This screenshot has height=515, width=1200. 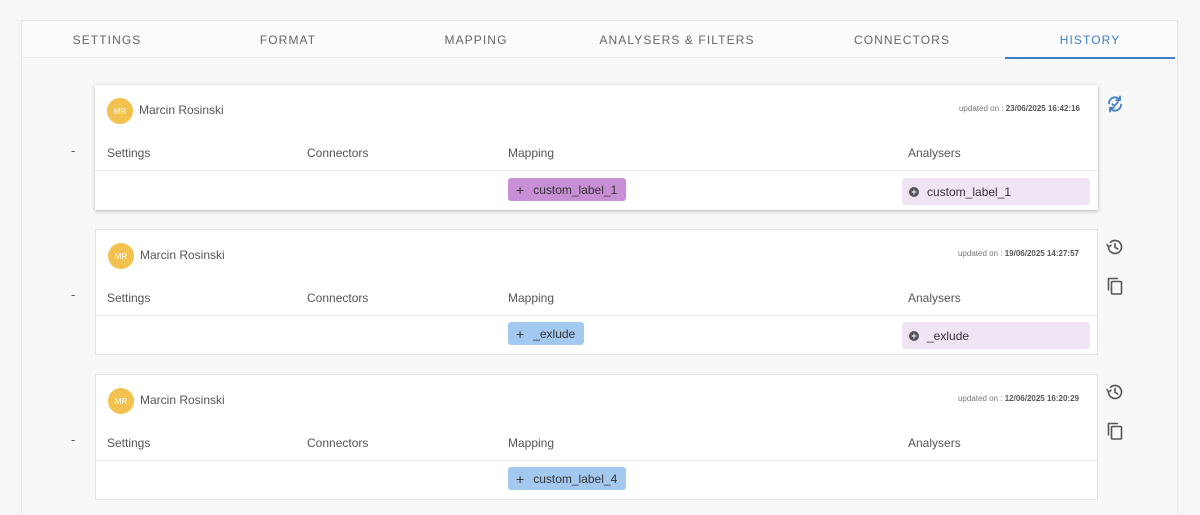 What do you see at coordinates (288, 39) in the screenshot?
I see `tab-format: FORMAT` at bounding box center [288, 39].